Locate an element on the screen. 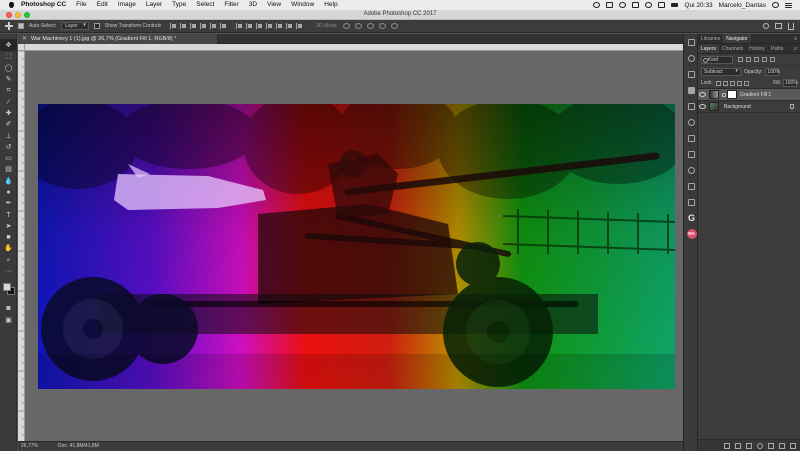 The width and height of the screenshot is (800, 451). hand-tool: ✋ is located at coordinates (8, 248).